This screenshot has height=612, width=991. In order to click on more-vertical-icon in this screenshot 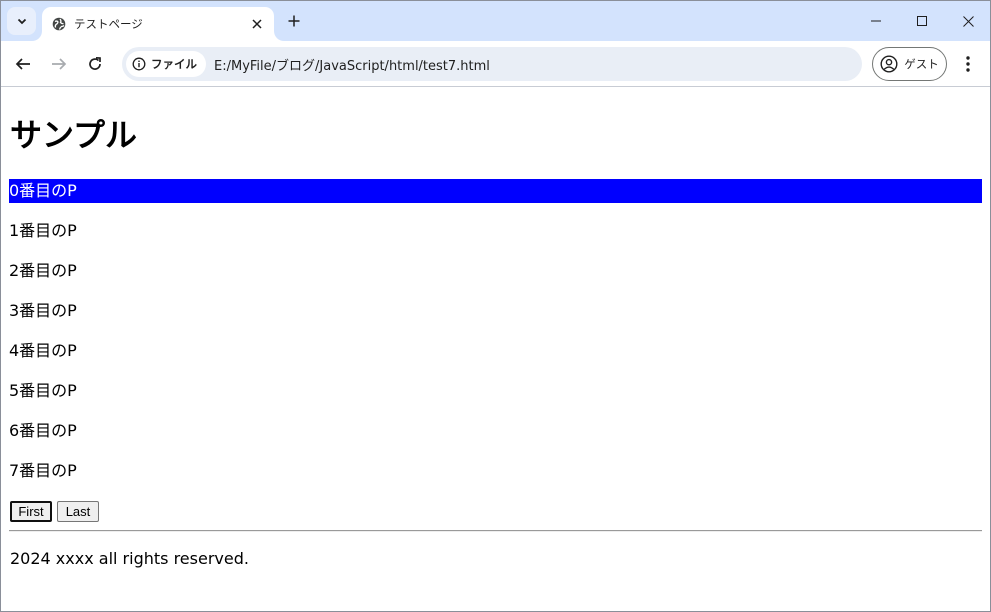, I will do `click(968, 64)`.